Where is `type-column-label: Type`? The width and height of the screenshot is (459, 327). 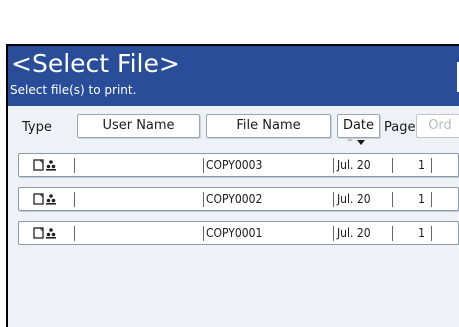 type-column-label: Type is located at coordinates (37, 127).